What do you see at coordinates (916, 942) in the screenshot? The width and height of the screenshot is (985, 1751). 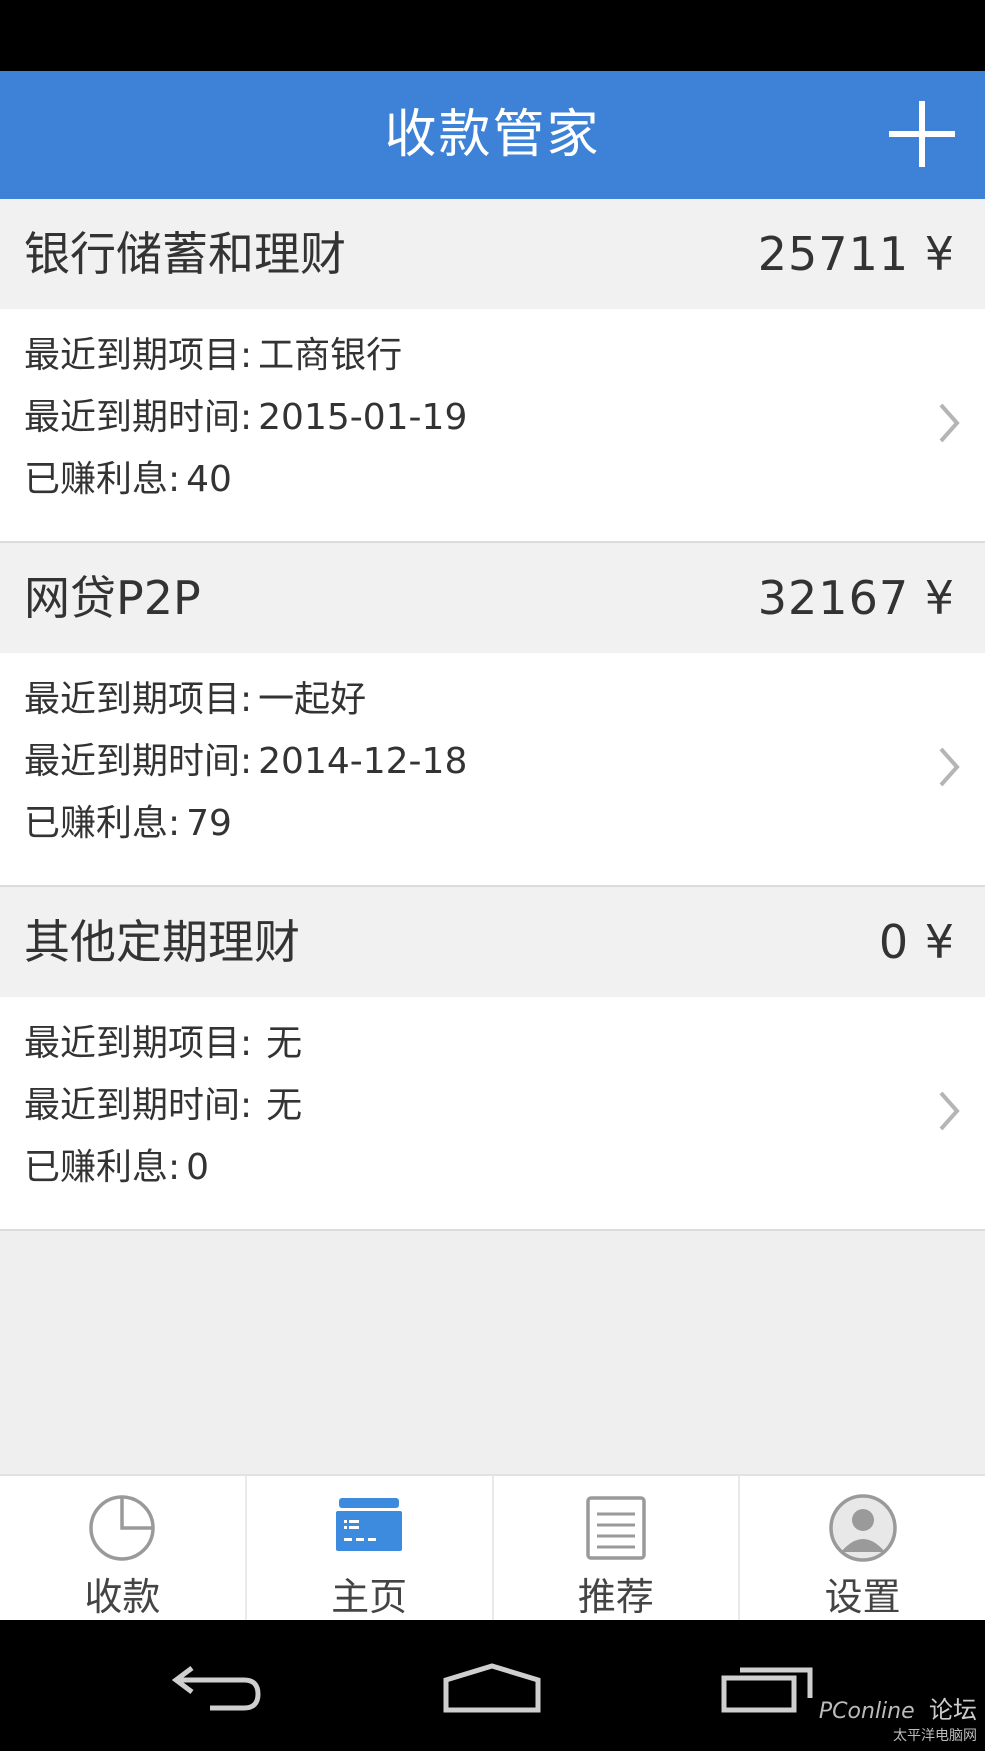 I see `section-total: 0 ¥` at bounding box center [916, 942].